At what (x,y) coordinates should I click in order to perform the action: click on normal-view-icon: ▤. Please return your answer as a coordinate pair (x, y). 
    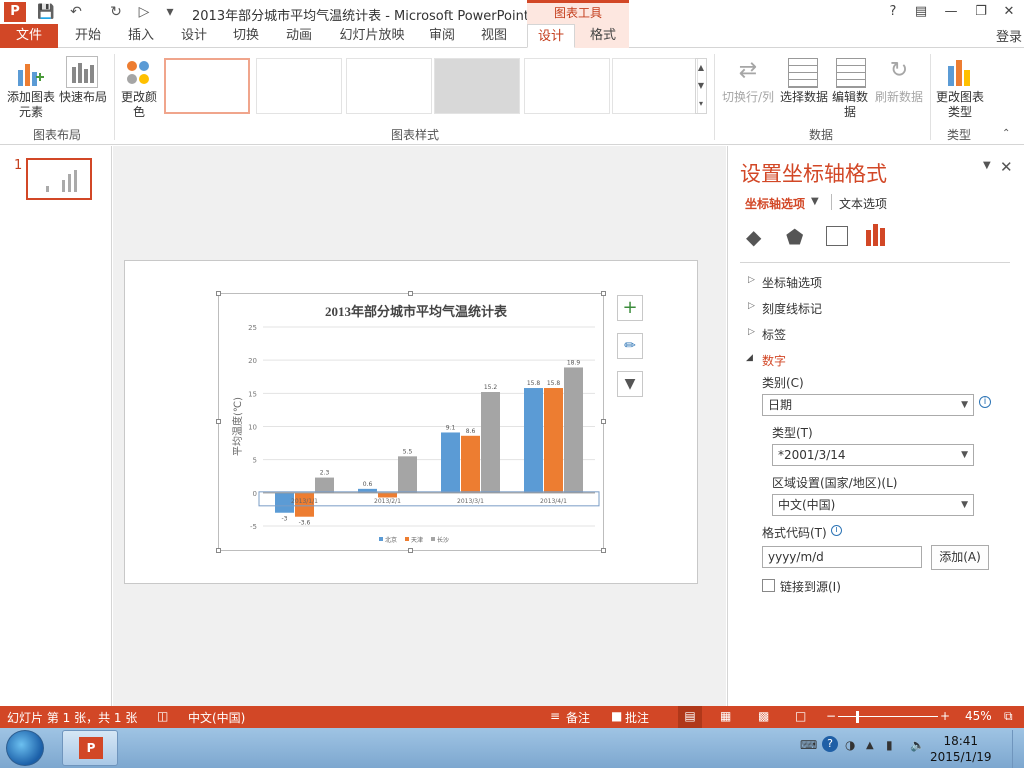
    Looking at the image, I should click on (690, 717).